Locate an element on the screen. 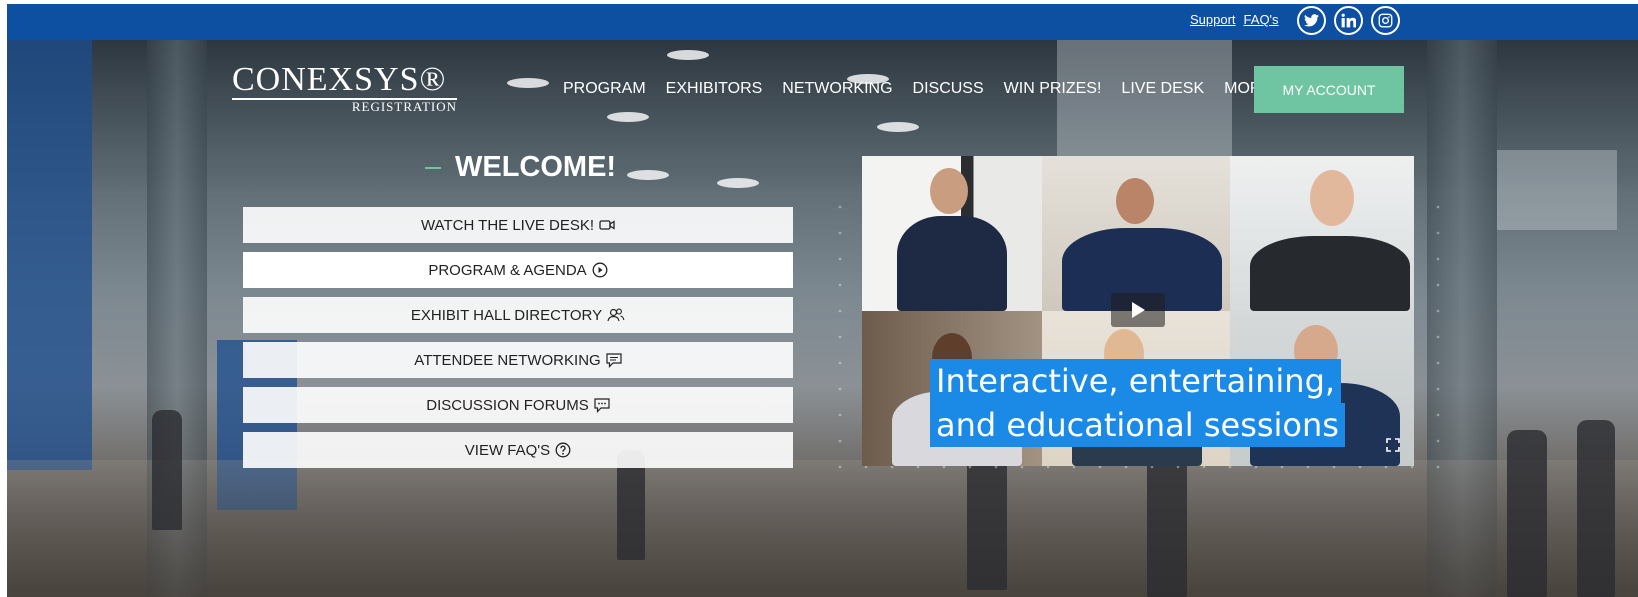 This screenshot has height=597, width=1638. heading-accent-dash is located at coordinates (433, 167).